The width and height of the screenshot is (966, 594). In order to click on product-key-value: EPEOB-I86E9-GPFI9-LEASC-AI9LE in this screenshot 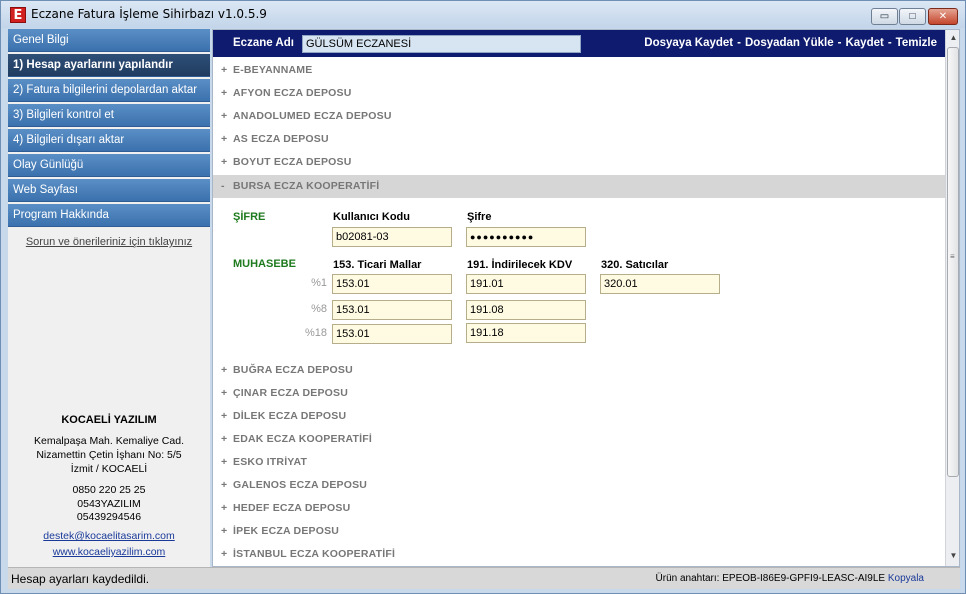, I will do `click(804, 578)`.